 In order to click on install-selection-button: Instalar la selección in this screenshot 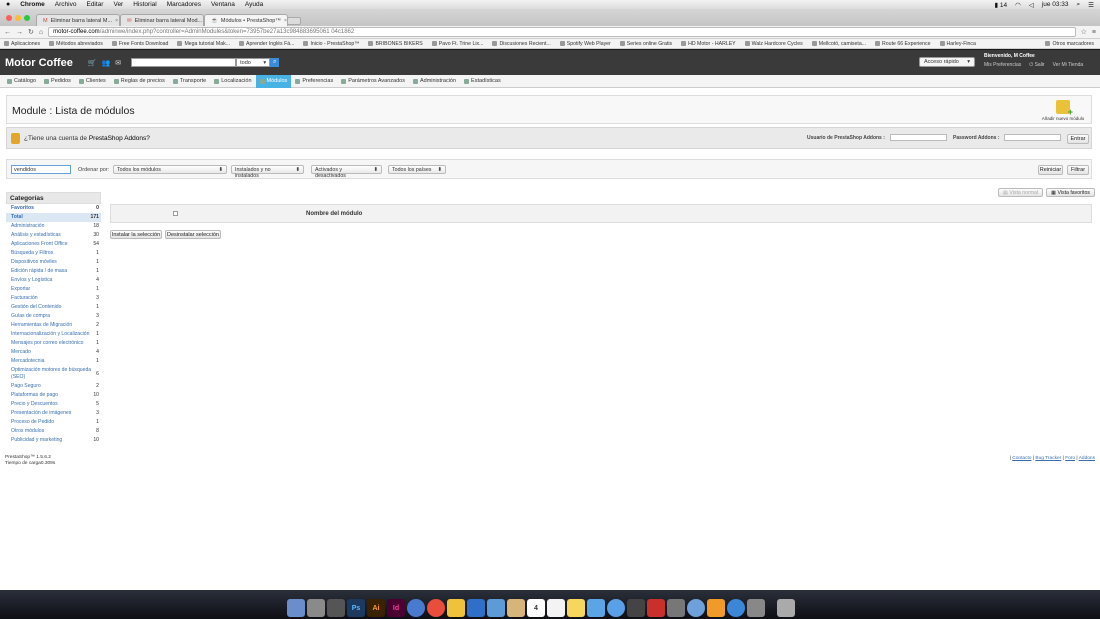, I will do `click(136, 234)`.